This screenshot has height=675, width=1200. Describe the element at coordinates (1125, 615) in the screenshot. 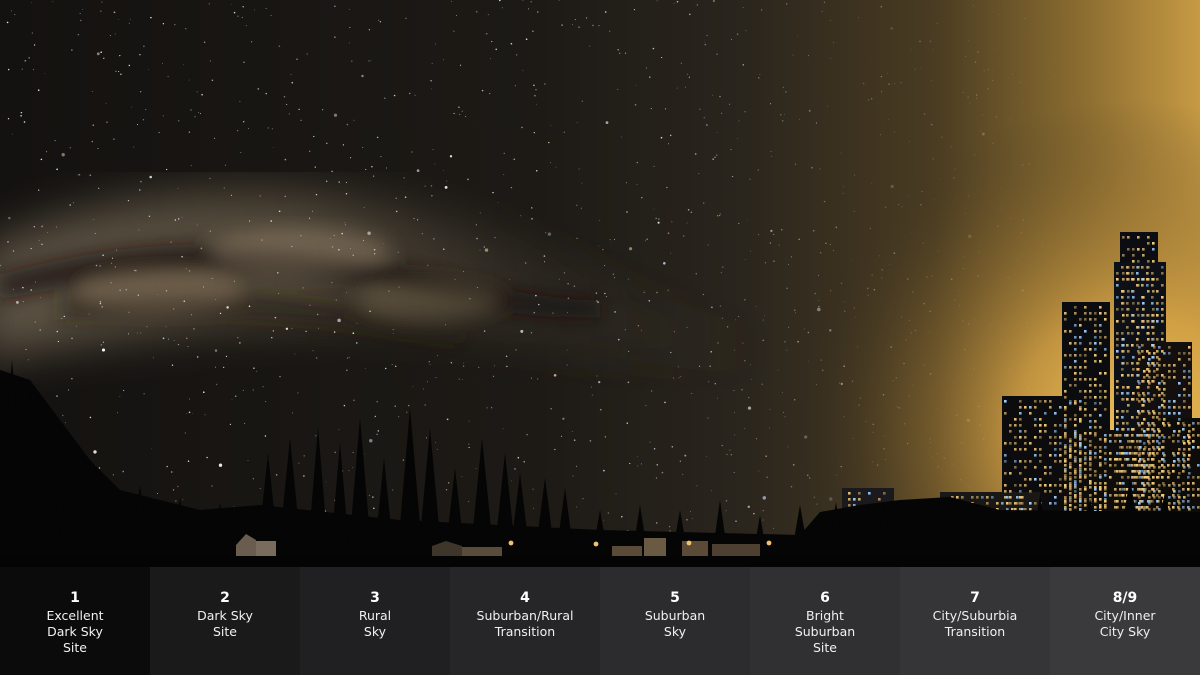

I see `bortle-class-label: City/Inner` at that location.